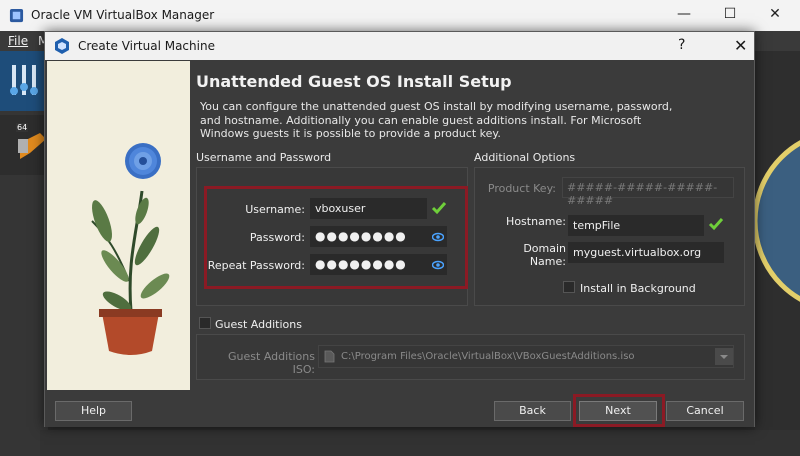 This screenshot has width=800, height=456. What do you see at coordinates (439, 208) in the screenshot?
I see `username-valid-check-icon` at bounding box center [439, 208].